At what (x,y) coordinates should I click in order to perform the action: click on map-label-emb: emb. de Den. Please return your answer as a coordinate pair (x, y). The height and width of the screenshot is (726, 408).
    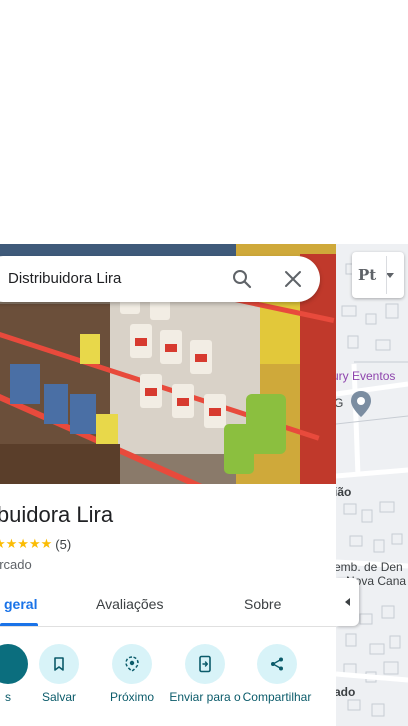
    Looking at the image, I should click on (369, 567).